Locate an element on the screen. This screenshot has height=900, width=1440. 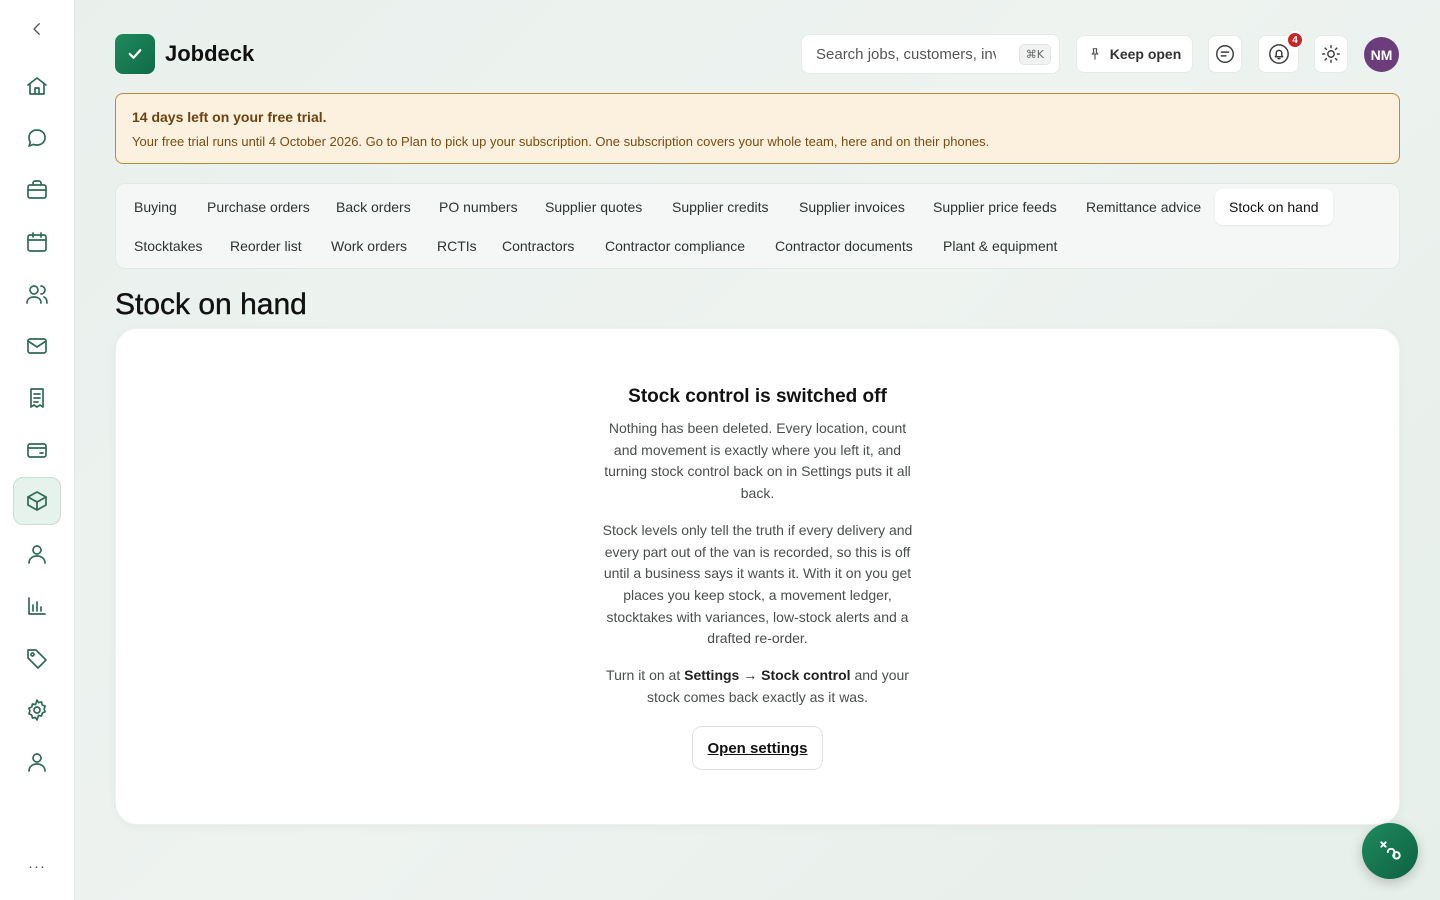
keep-open-button: Keep open is located at coordinates (1134, 54).